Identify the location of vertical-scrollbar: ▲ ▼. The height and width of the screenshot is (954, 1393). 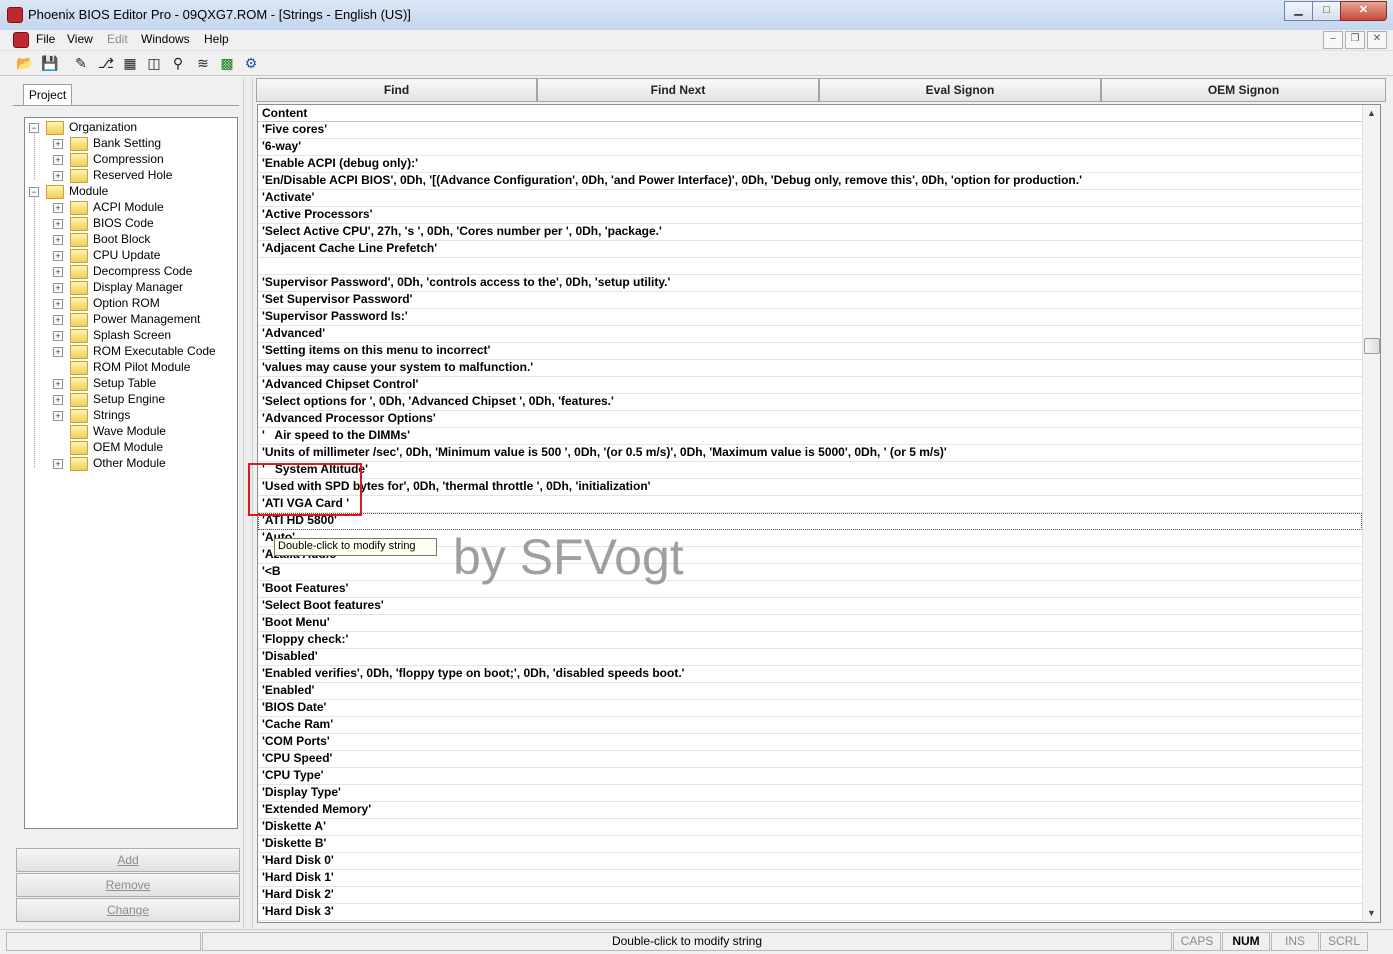
(1371, 513).